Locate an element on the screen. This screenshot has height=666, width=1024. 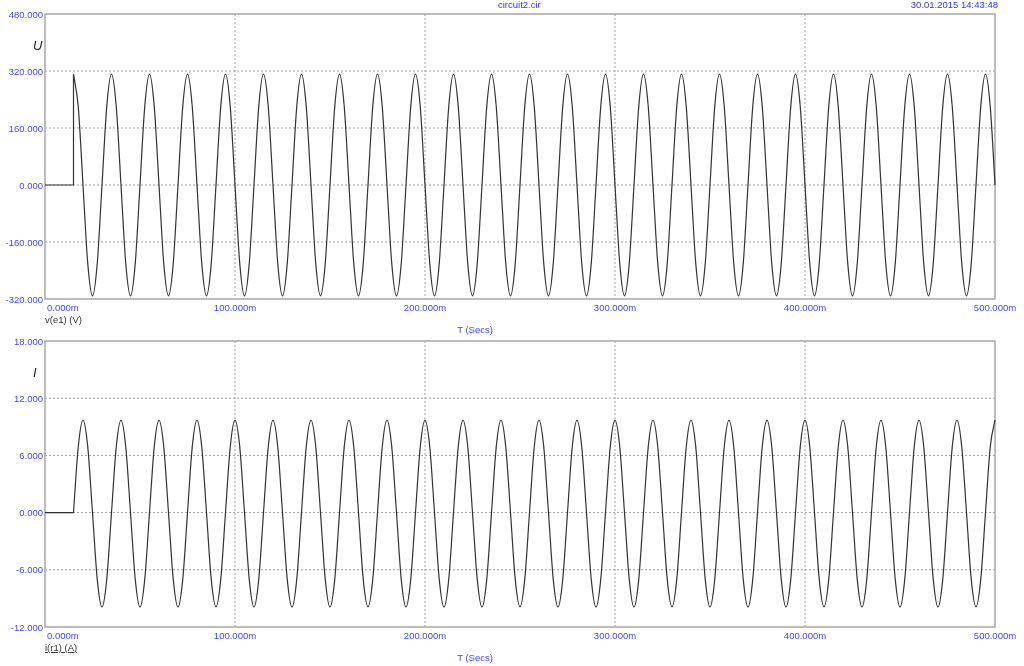
axis-tick-label: 480.000 is located at coordinates (25, 15).